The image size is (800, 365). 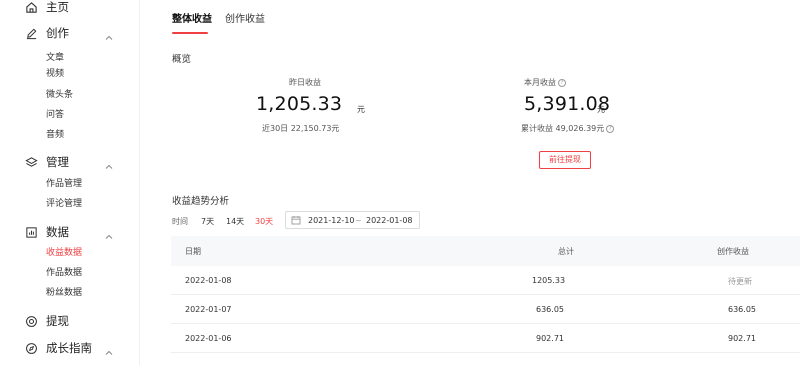 I want to click on trend-title: 收益趋势分析, so click(x=201, y=201).